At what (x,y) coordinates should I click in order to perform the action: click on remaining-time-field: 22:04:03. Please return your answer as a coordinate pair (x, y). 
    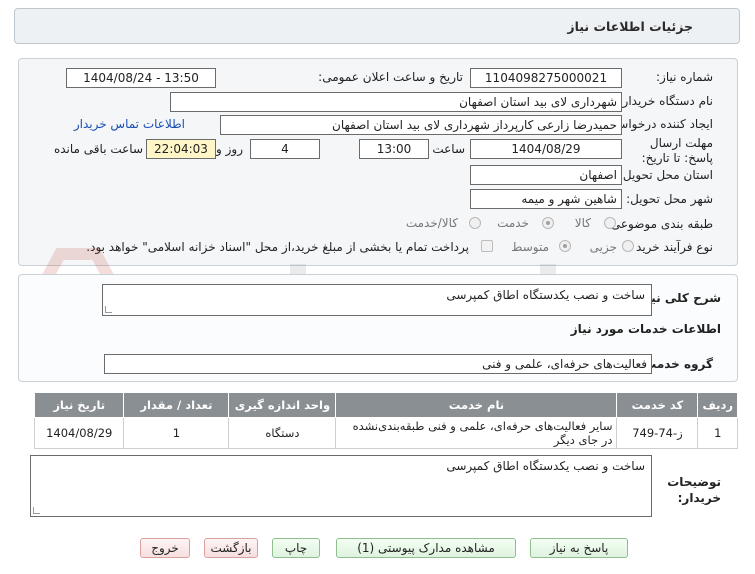
    Looking at the image, I should click on (181, 149).